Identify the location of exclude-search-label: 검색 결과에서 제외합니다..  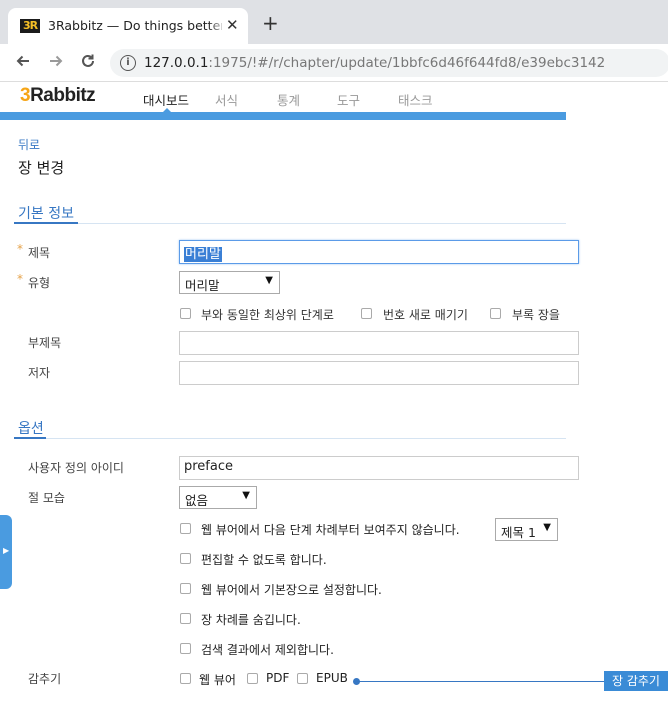
(267, 650).